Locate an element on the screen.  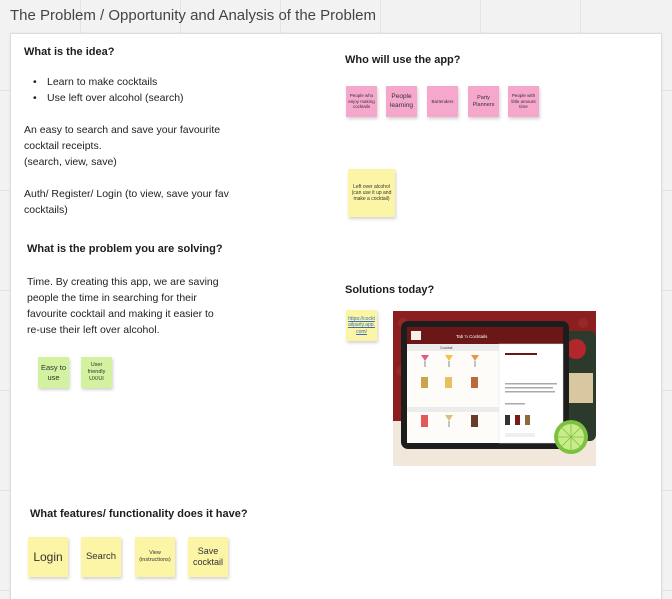
idea-description-line: (search, view, save) is located at coordinates (70, 162).